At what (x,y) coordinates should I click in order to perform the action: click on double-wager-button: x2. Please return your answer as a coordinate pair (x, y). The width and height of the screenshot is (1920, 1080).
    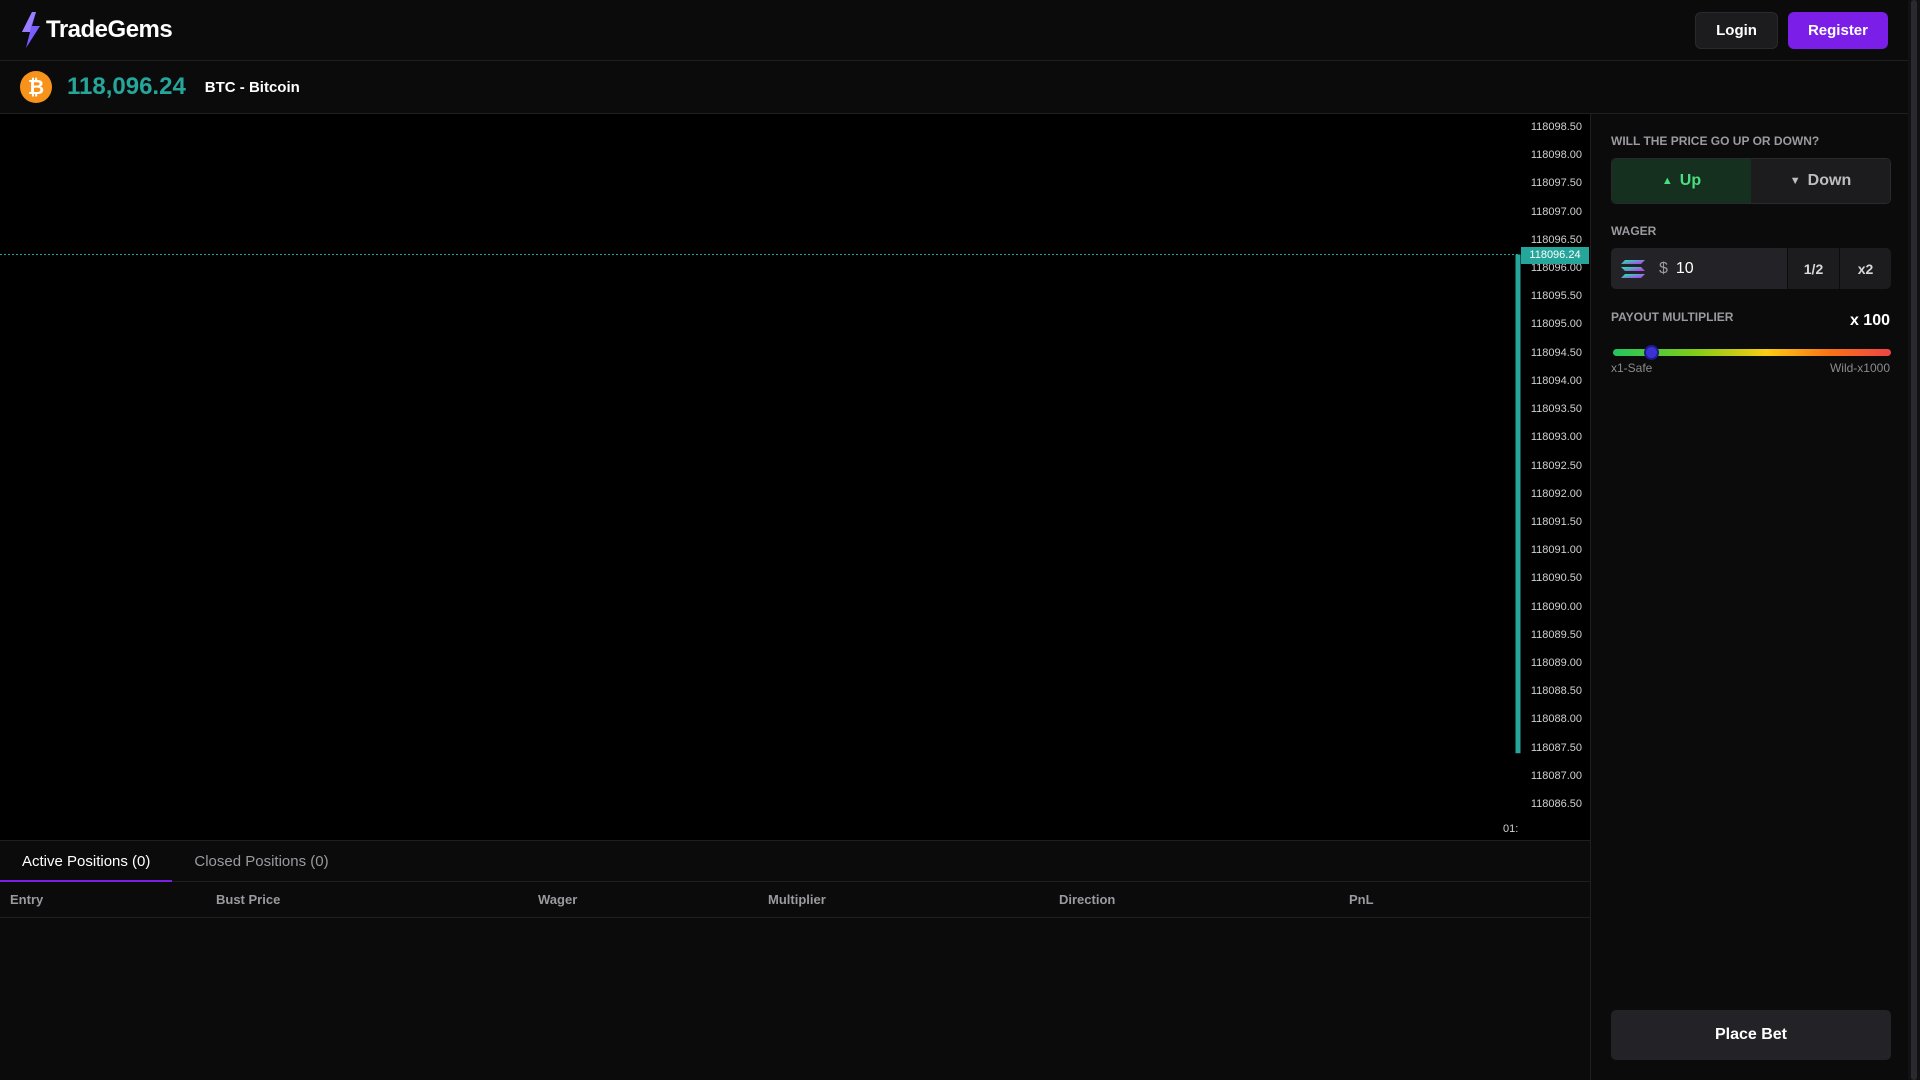
    Looking at the image, I should click on (1865, 268).